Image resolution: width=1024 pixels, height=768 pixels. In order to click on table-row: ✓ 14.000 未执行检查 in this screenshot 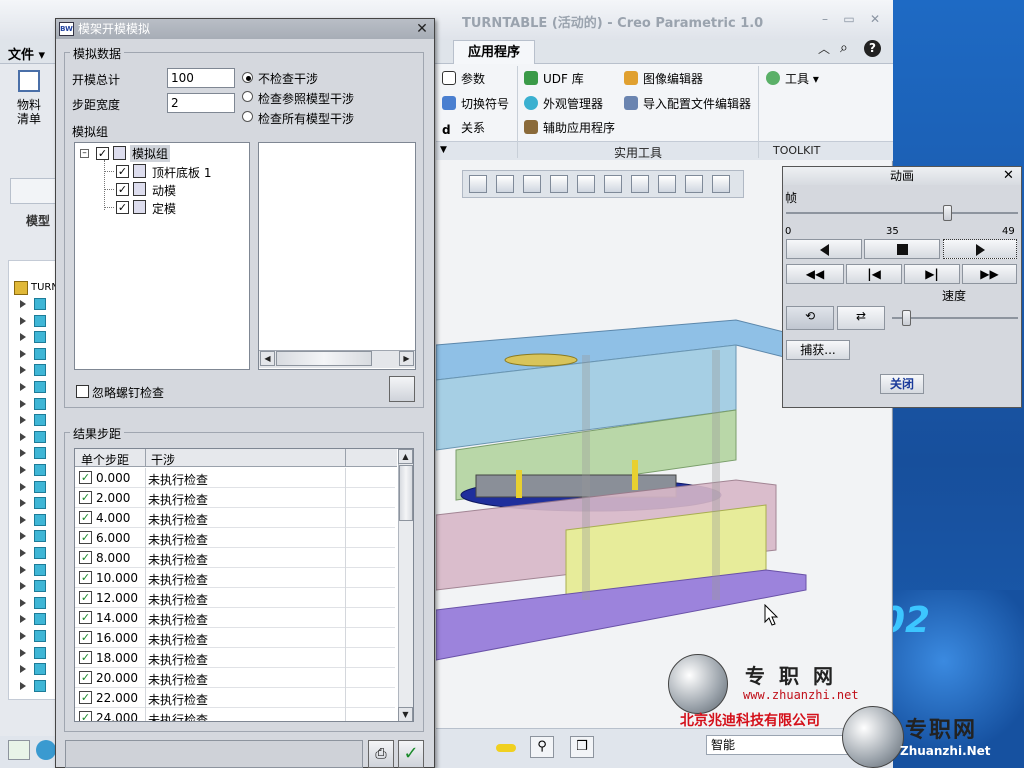, I will do `click(235, 618)`.